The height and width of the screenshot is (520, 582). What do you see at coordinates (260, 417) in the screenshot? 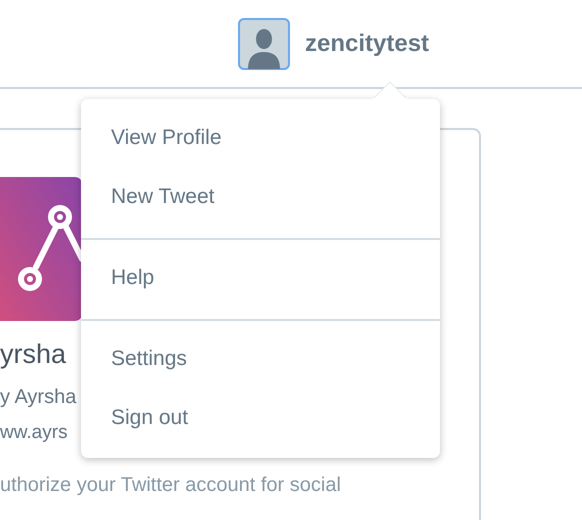
I see `menu-item: Sign out` at bounding box center [260, 417].